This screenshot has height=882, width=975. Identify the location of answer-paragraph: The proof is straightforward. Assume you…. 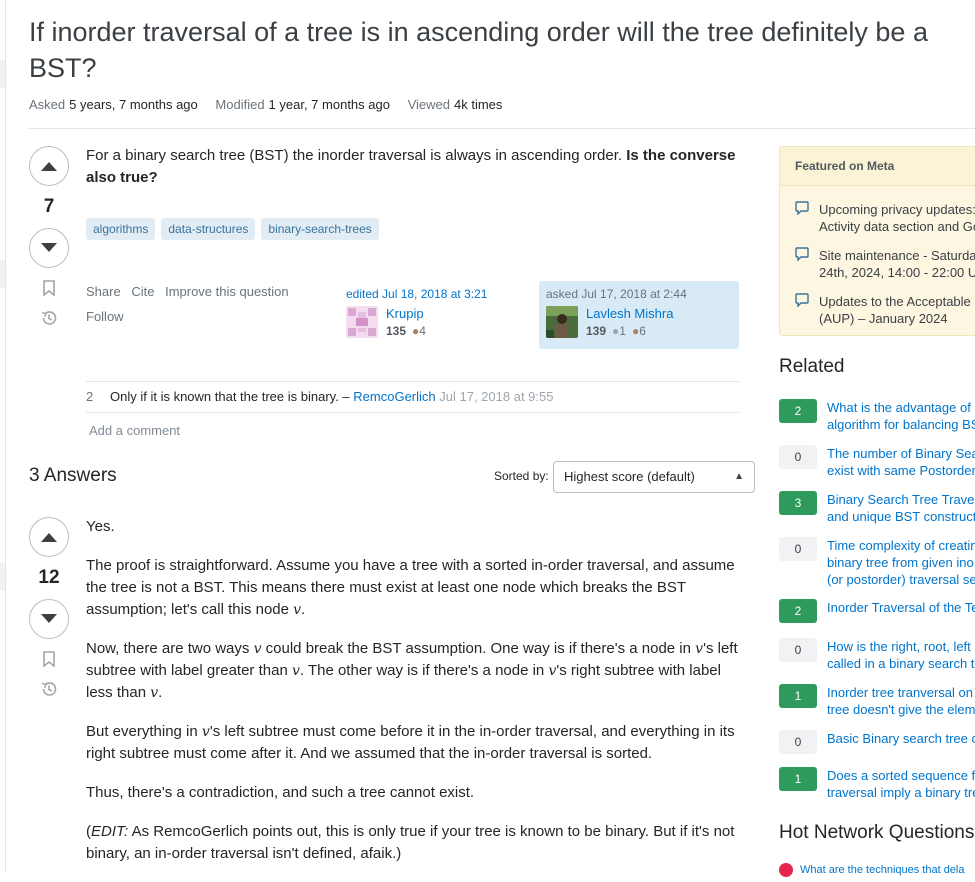
(410, 587).